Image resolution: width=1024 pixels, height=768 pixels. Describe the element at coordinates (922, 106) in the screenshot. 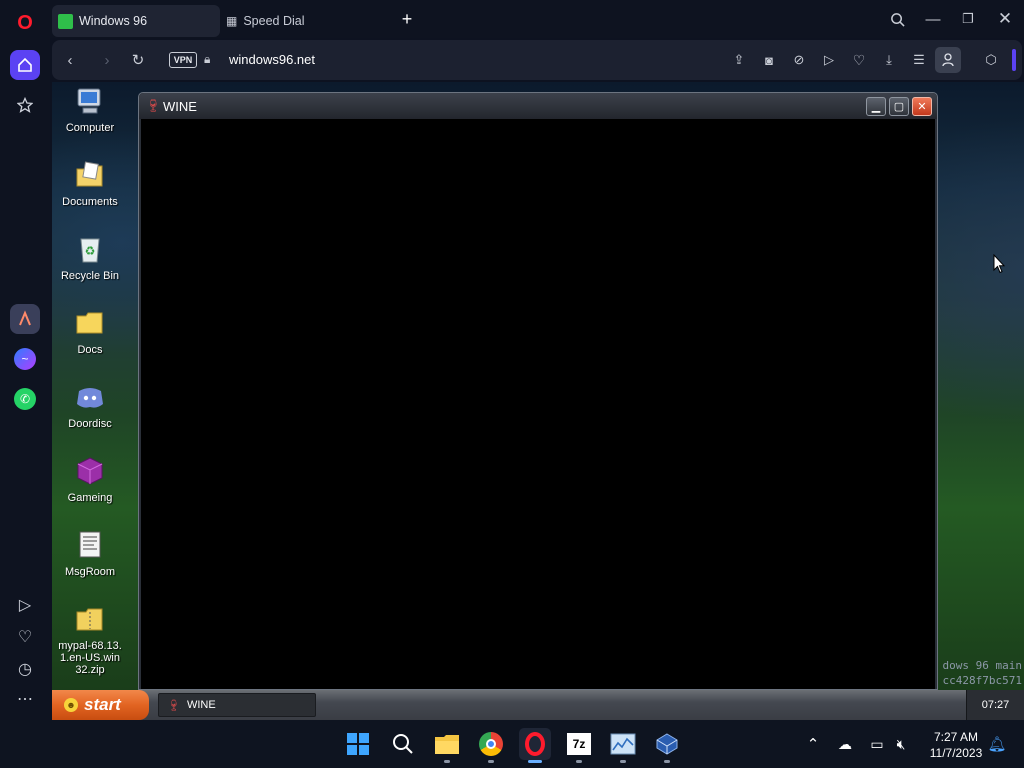

I see `wine-close-button: ✕` at that location.